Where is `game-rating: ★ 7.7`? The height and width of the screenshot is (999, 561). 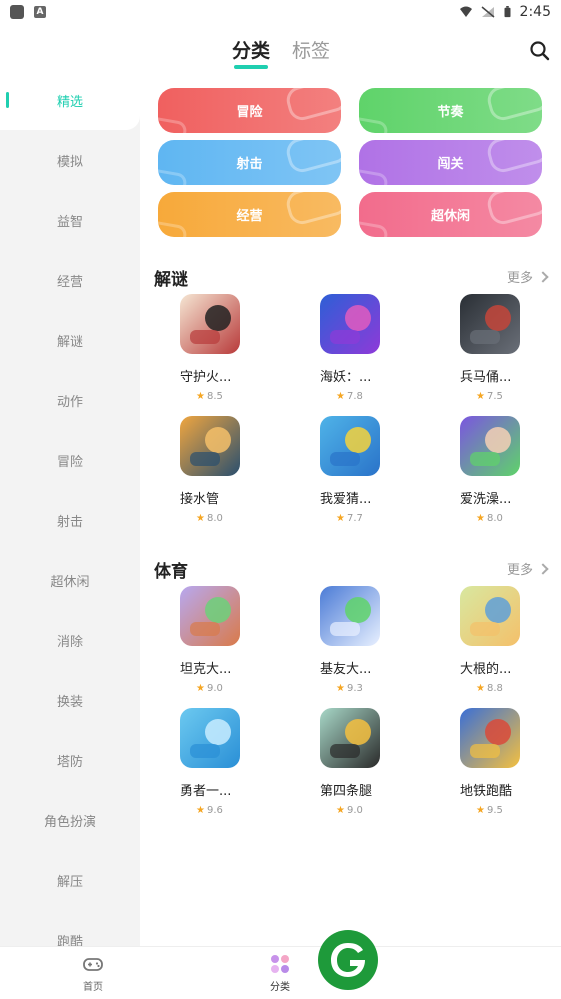 game-rating: ★ 7.7 is located at coordinates (363, 518).